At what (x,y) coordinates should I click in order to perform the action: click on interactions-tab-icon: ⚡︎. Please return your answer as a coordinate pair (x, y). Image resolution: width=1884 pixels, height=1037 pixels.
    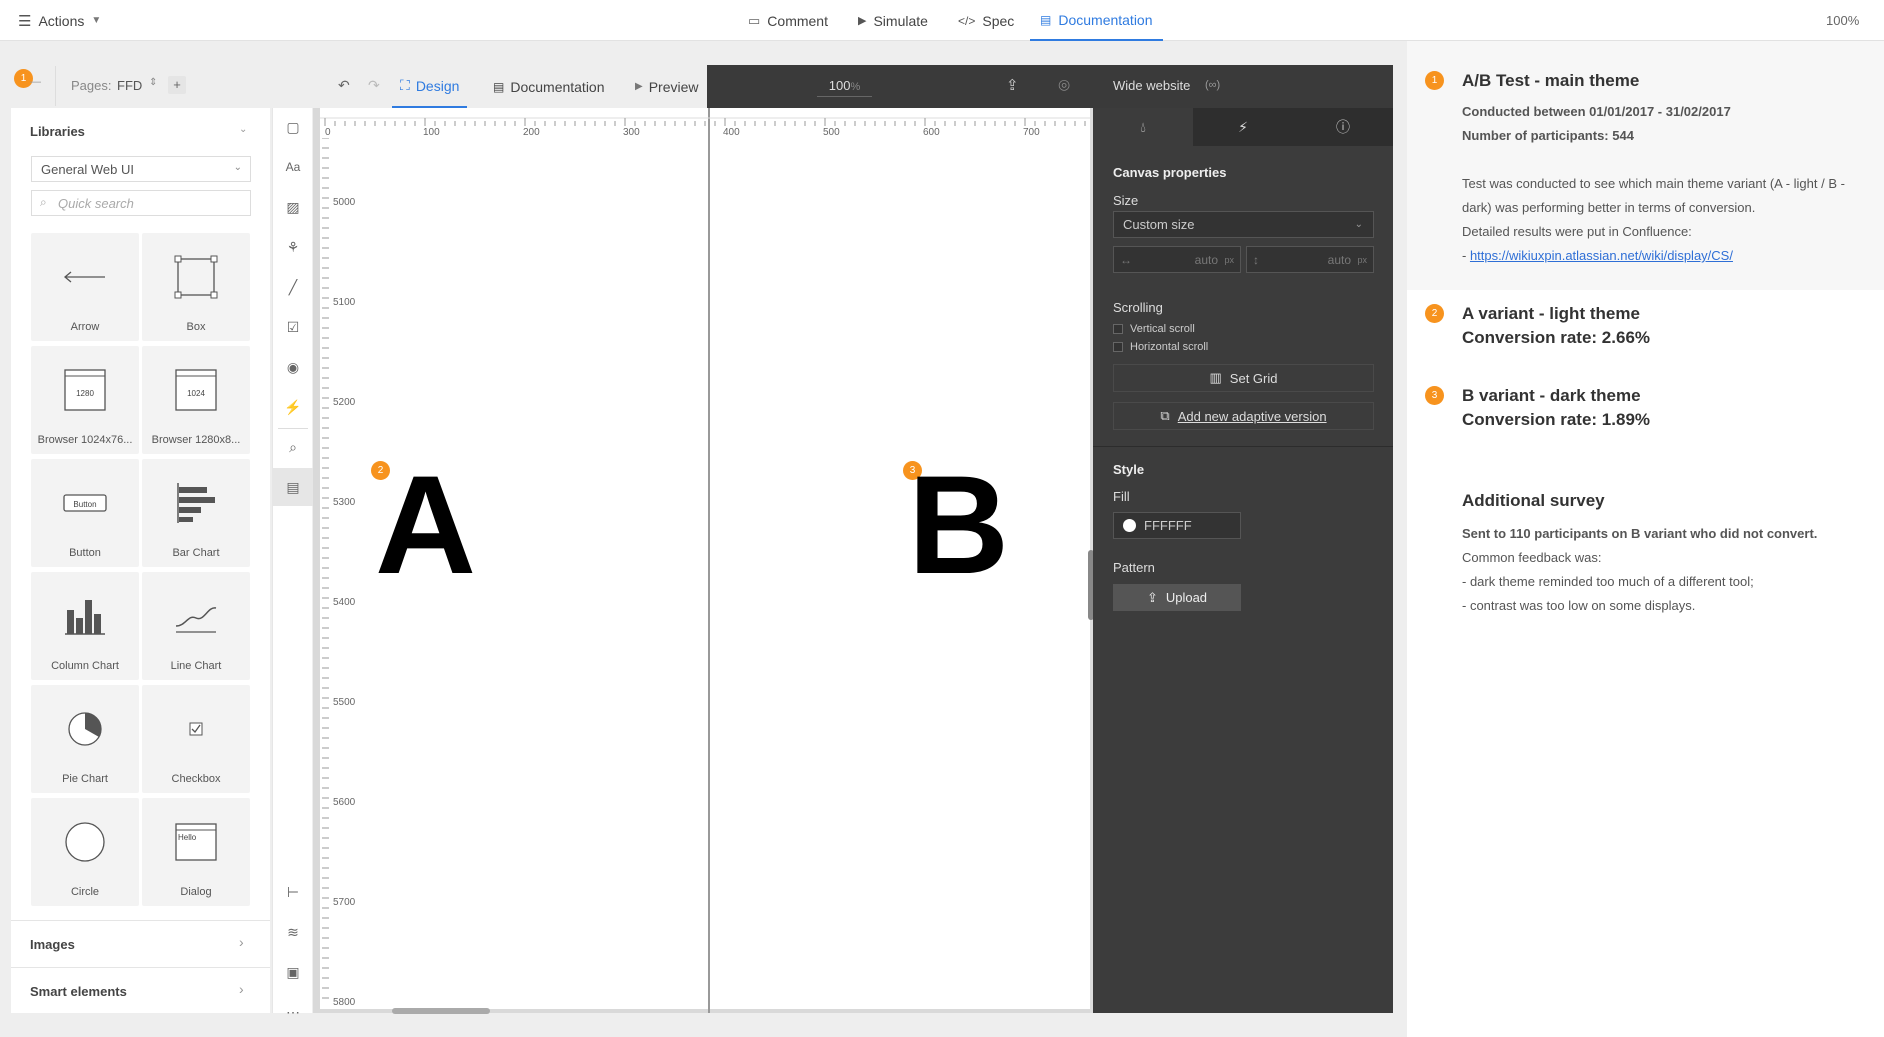
    Looking at the image, I should click on (1243, 127).